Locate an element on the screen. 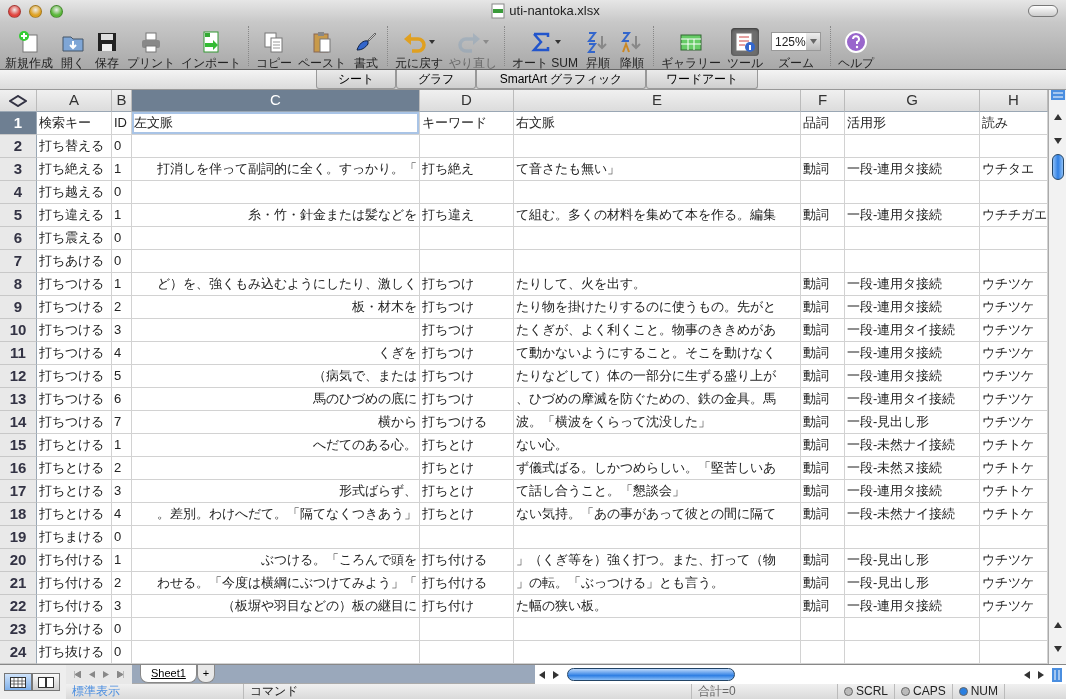  document-icon is located at coordinates (498, 11).